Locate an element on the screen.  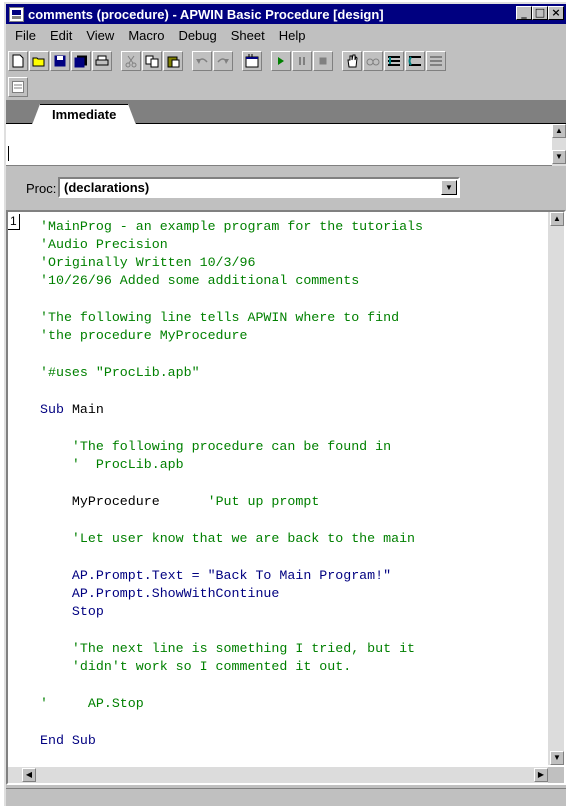
app-icon is located at coordinates (16, 14).